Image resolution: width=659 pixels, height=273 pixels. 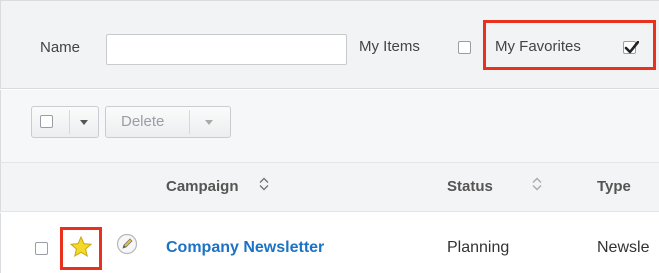 What do you see at coordinates (202, 186) in the screenshot?
I see `column-header-campaign: Campaign` at bounding box center [202, 186].